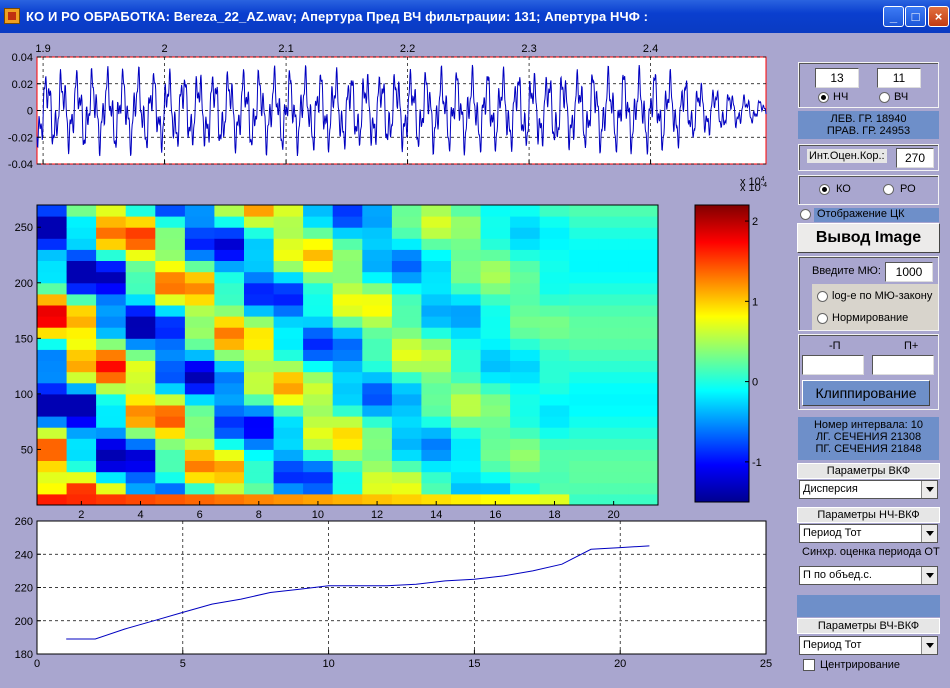 This screenshot has height=688, width=950. Describe the element at coordinates (868, 575) in the screenshot. I see `sync-estimate-select: П по объед.с.` at that location.